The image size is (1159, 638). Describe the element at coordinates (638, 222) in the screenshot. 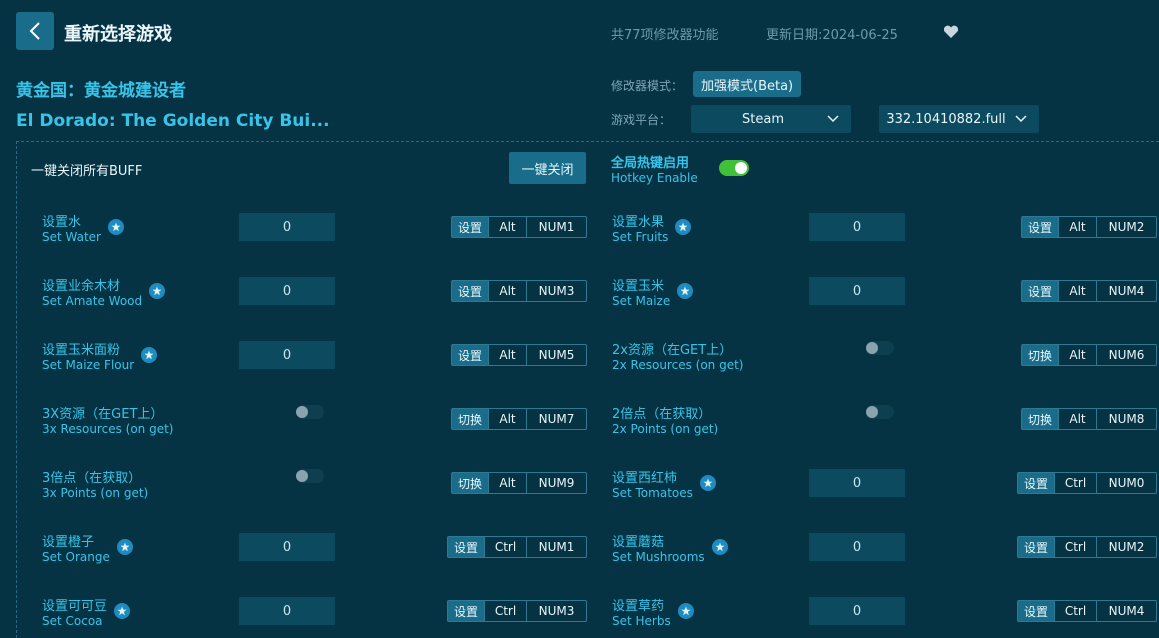

I see `cheat-name-cn: 设置水果` at that location.